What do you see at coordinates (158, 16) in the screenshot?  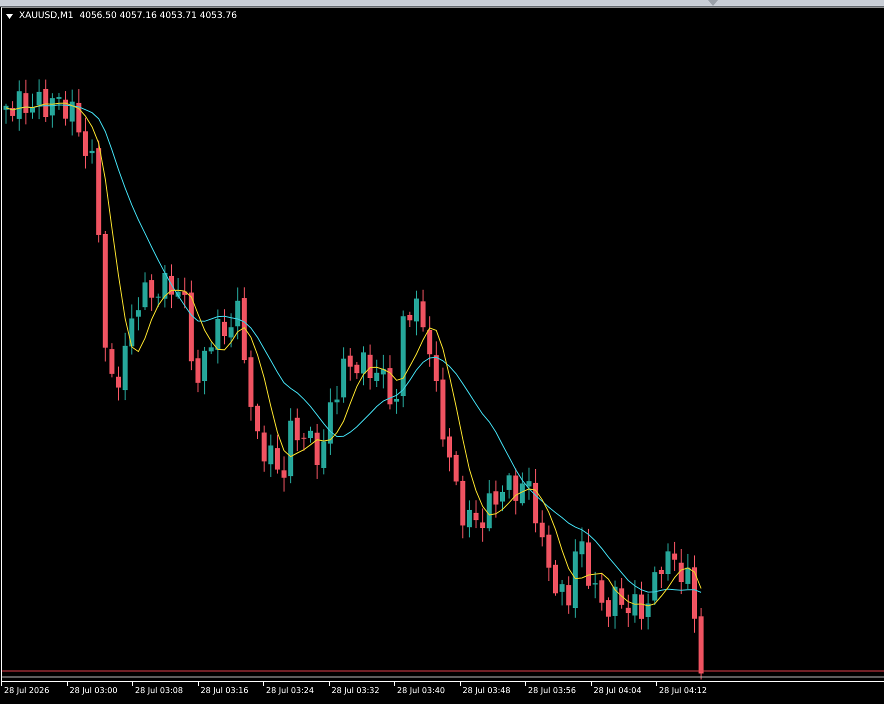 I see `ohlc-prices: 4056.50 4057.16 4053.71 4053.76` at bounding box center [158, 16].